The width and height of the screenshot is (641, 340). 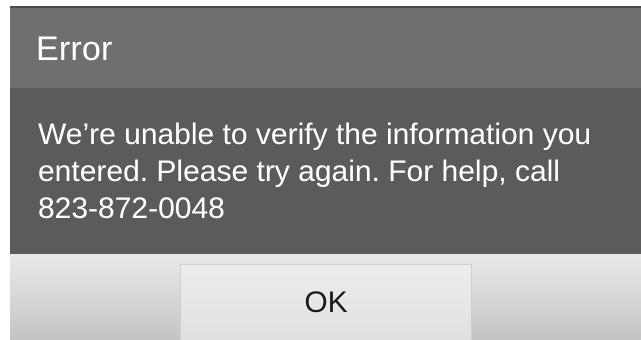 I want to click on ok-button-label: OK, so click(x=326, y=302).